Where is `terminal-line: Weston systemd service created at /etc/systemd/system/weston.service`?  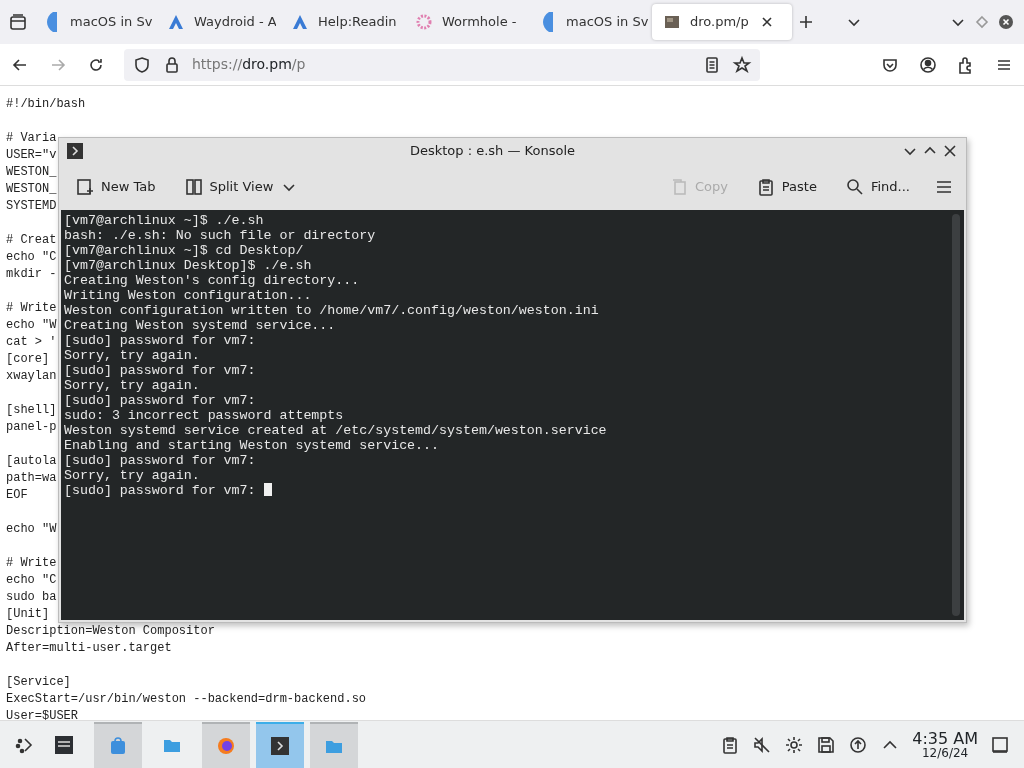
terminal-line: Weston systemd service created at /etc/systemd/system/weston.service is located at coordinates (335, 430).